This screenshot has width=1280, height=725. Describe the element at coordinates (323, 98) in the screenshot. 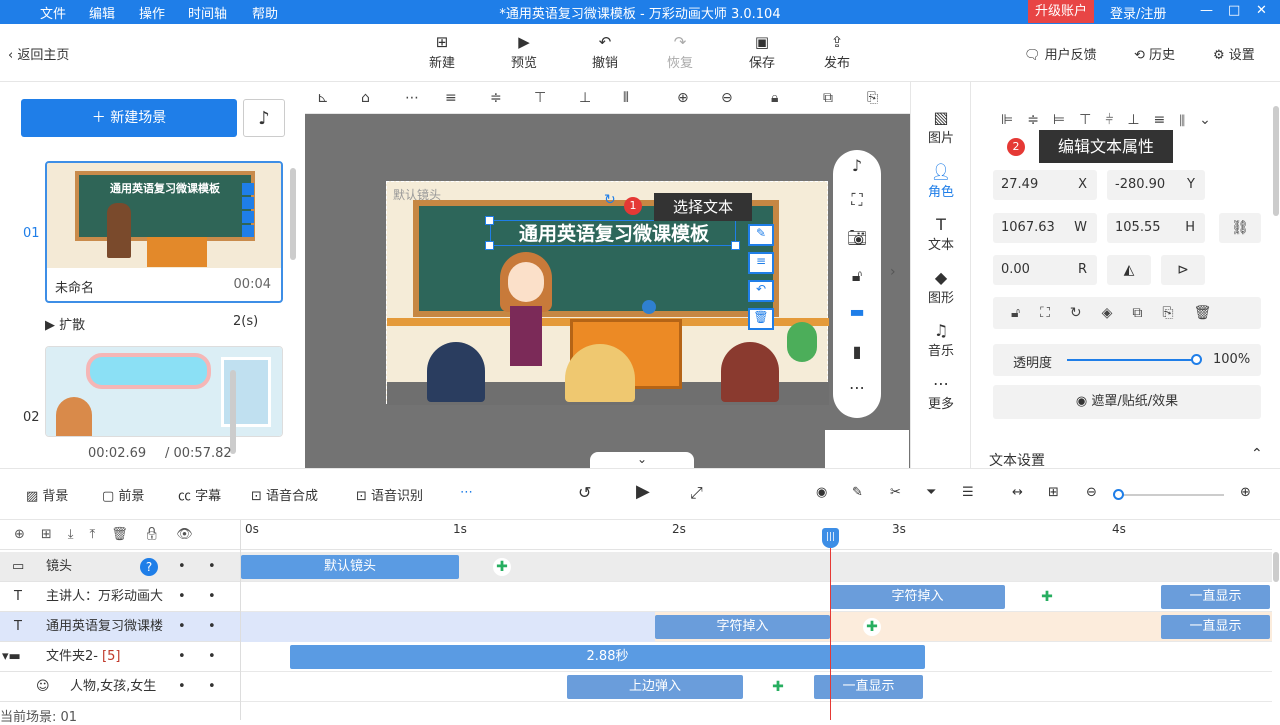

I see `align-bottom-left-icon: ⊾` at that location.